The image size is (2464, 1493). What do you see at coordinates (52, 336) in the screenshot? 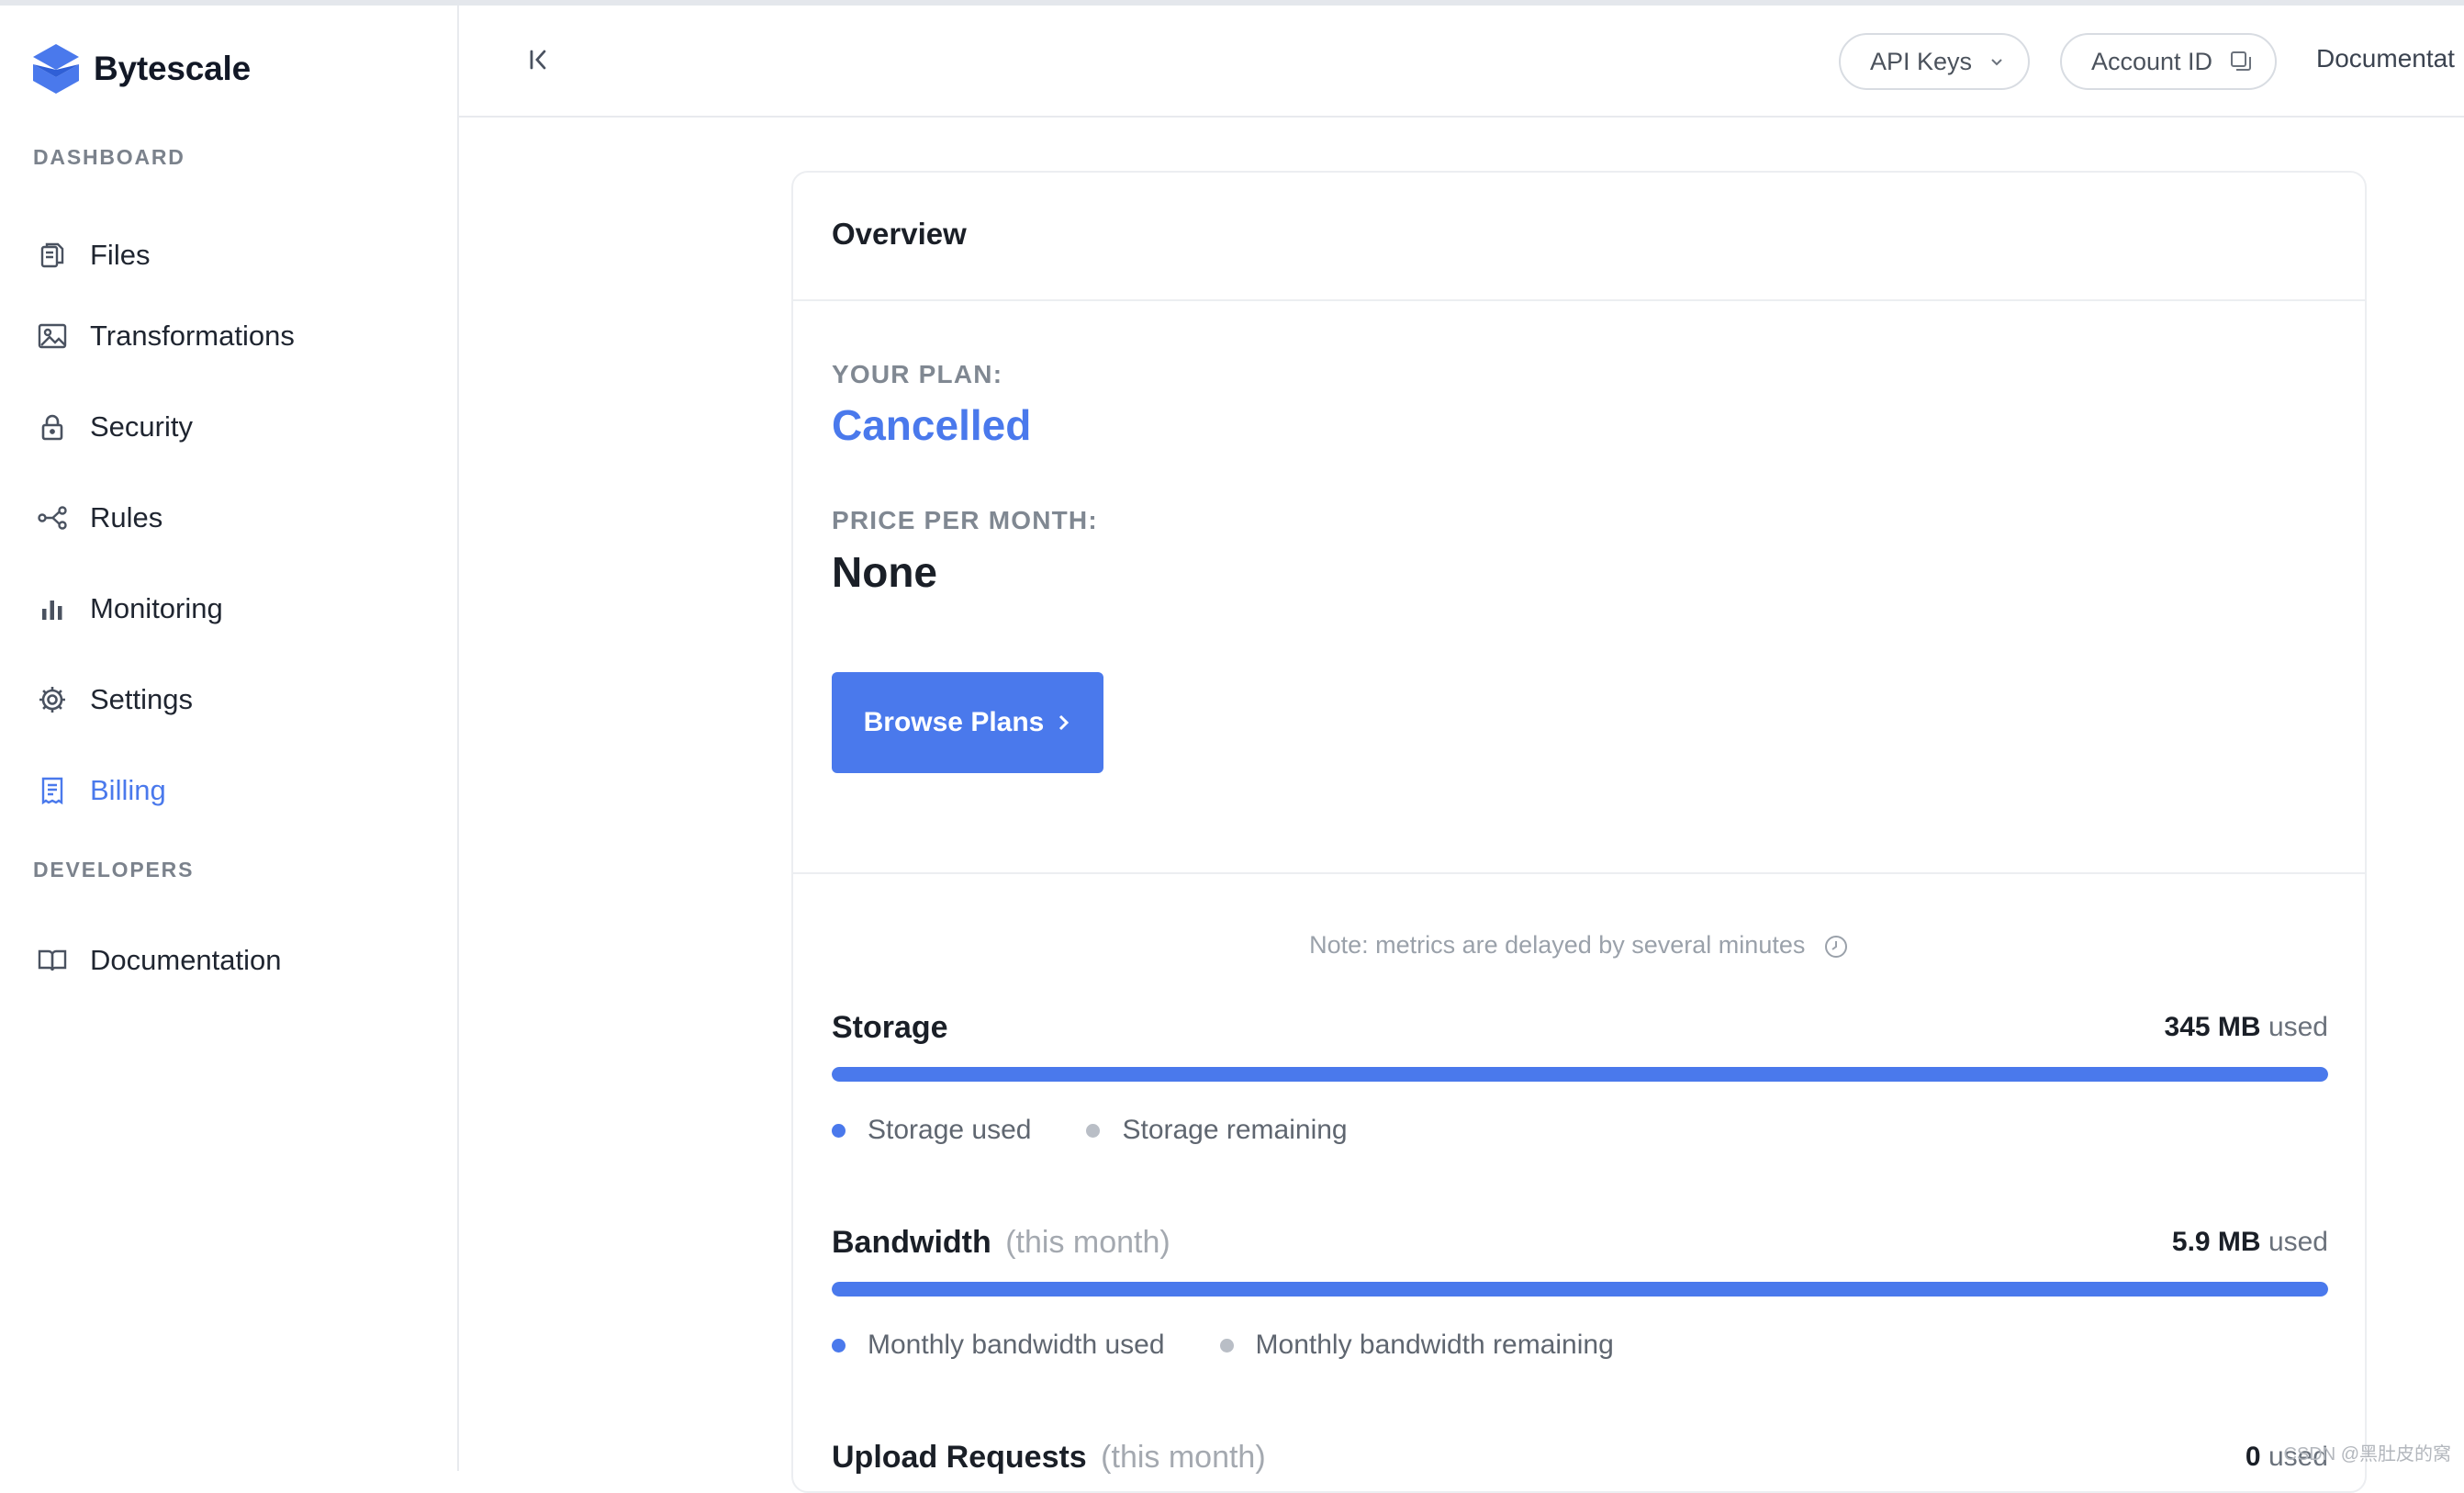
I see `image-icon` at bounding box center [52, 336].